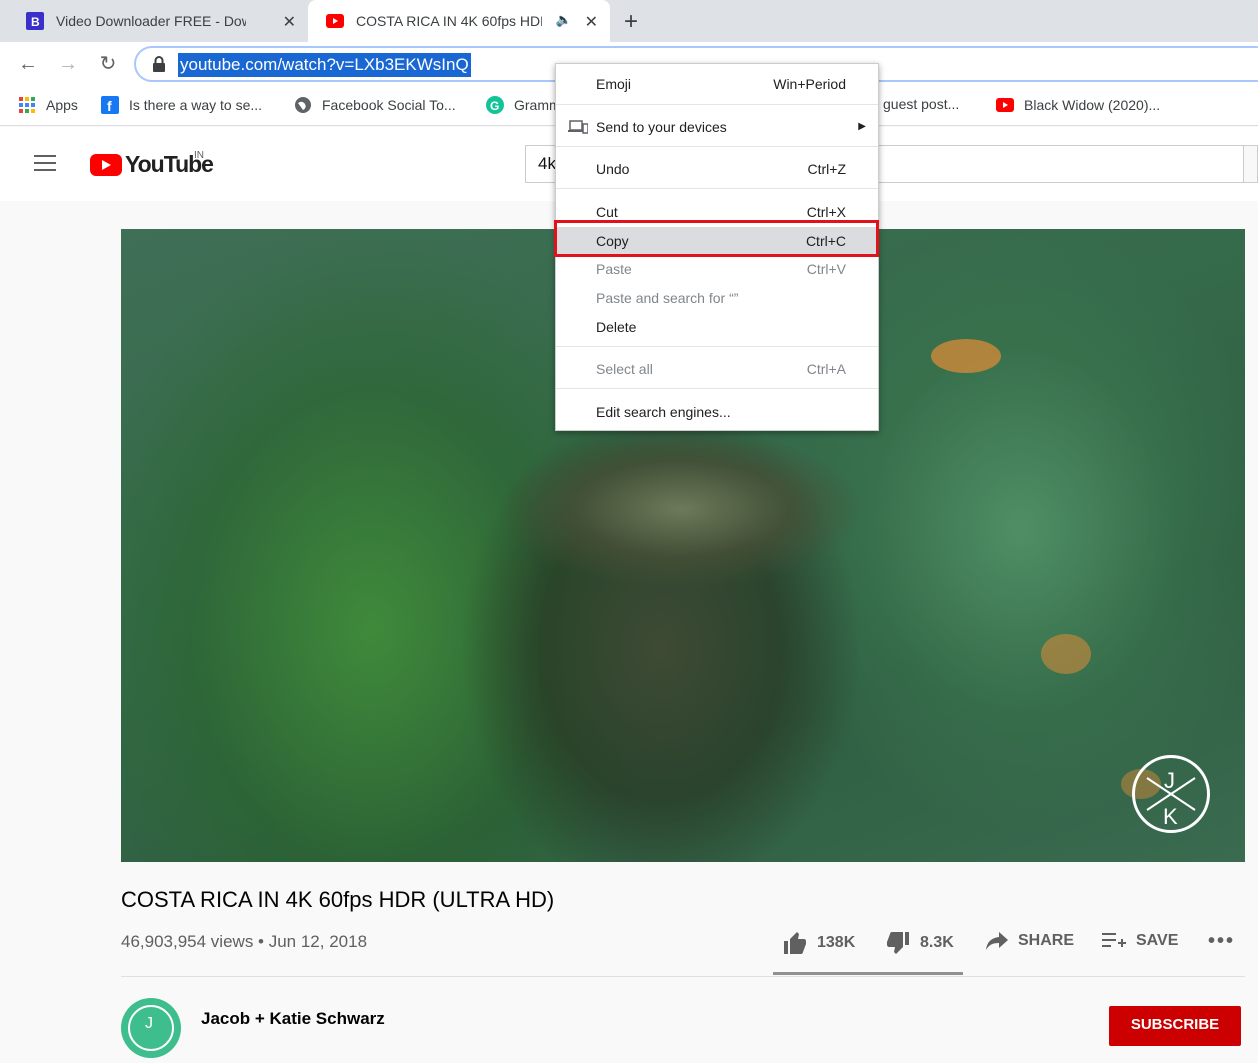 The image size is (1258, 1063). I want to click on dislike-button: 8.3K, so click(920, 943).